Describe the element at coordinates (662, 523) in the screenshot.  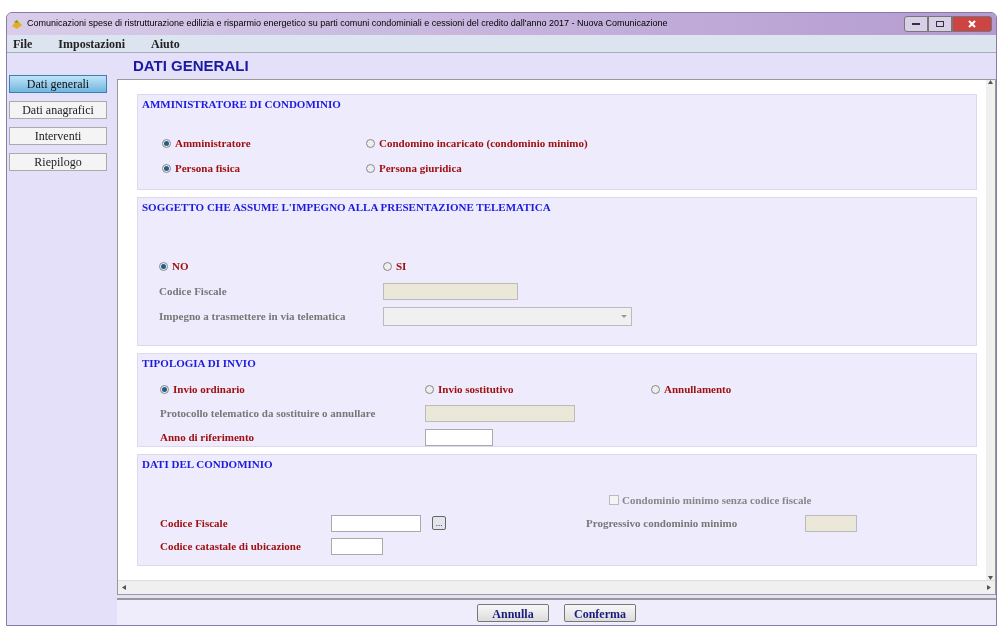
I see `field-label: Progressivo condominio minimo` at that location.